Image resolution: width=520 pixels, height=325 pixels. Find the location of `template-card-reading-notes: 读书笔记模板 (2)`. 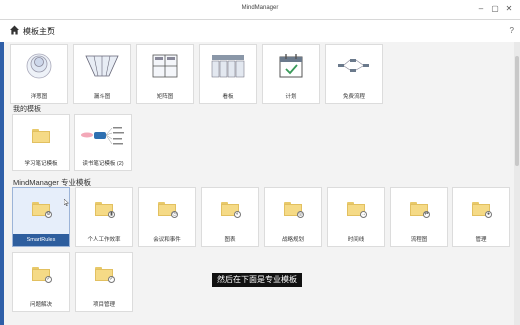

template-card-reading-notes: 读书笔记模板 (2) is located at coordinates (103, 142).